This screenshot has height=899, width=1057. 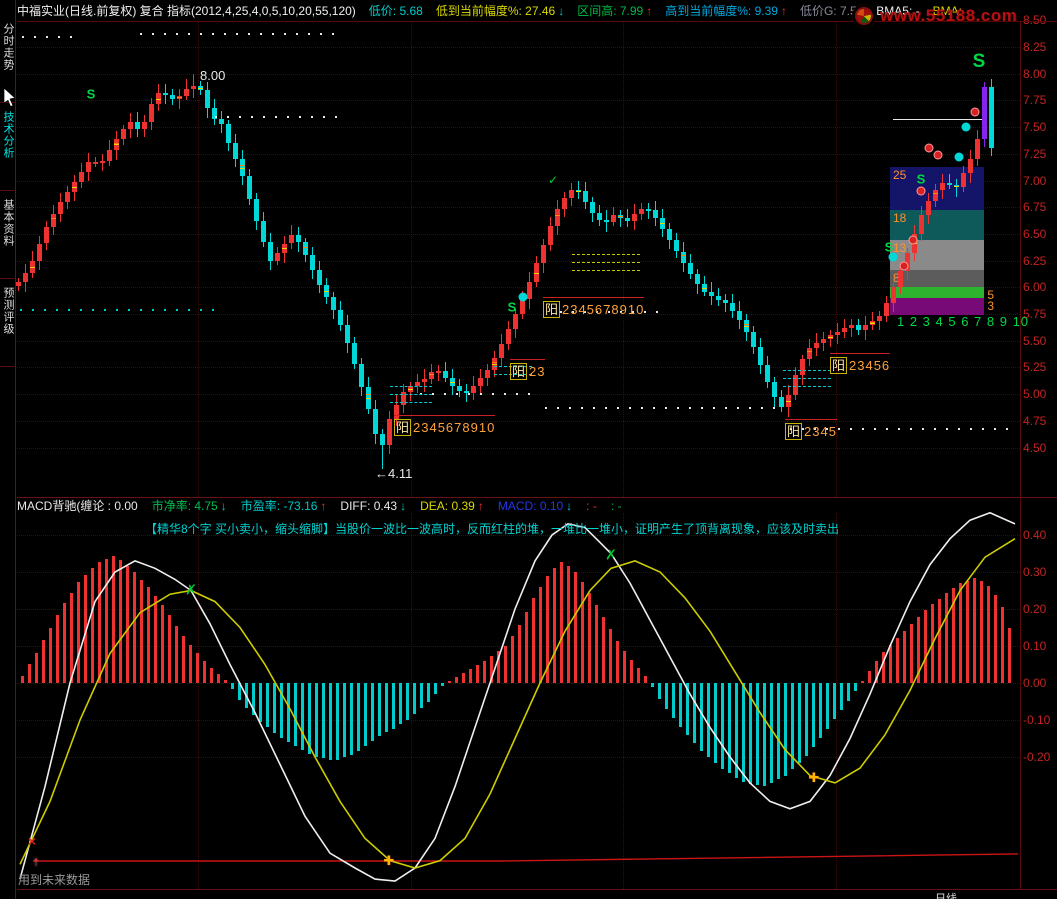 I want to click on watermark-text: www.55188.com, so click(x=949, y=15).